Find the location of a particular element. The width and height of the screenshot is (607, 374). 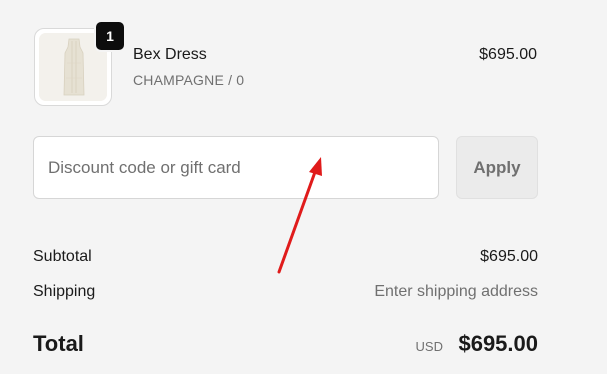

total-value: $695.00 is located at coordinates (498, 343).